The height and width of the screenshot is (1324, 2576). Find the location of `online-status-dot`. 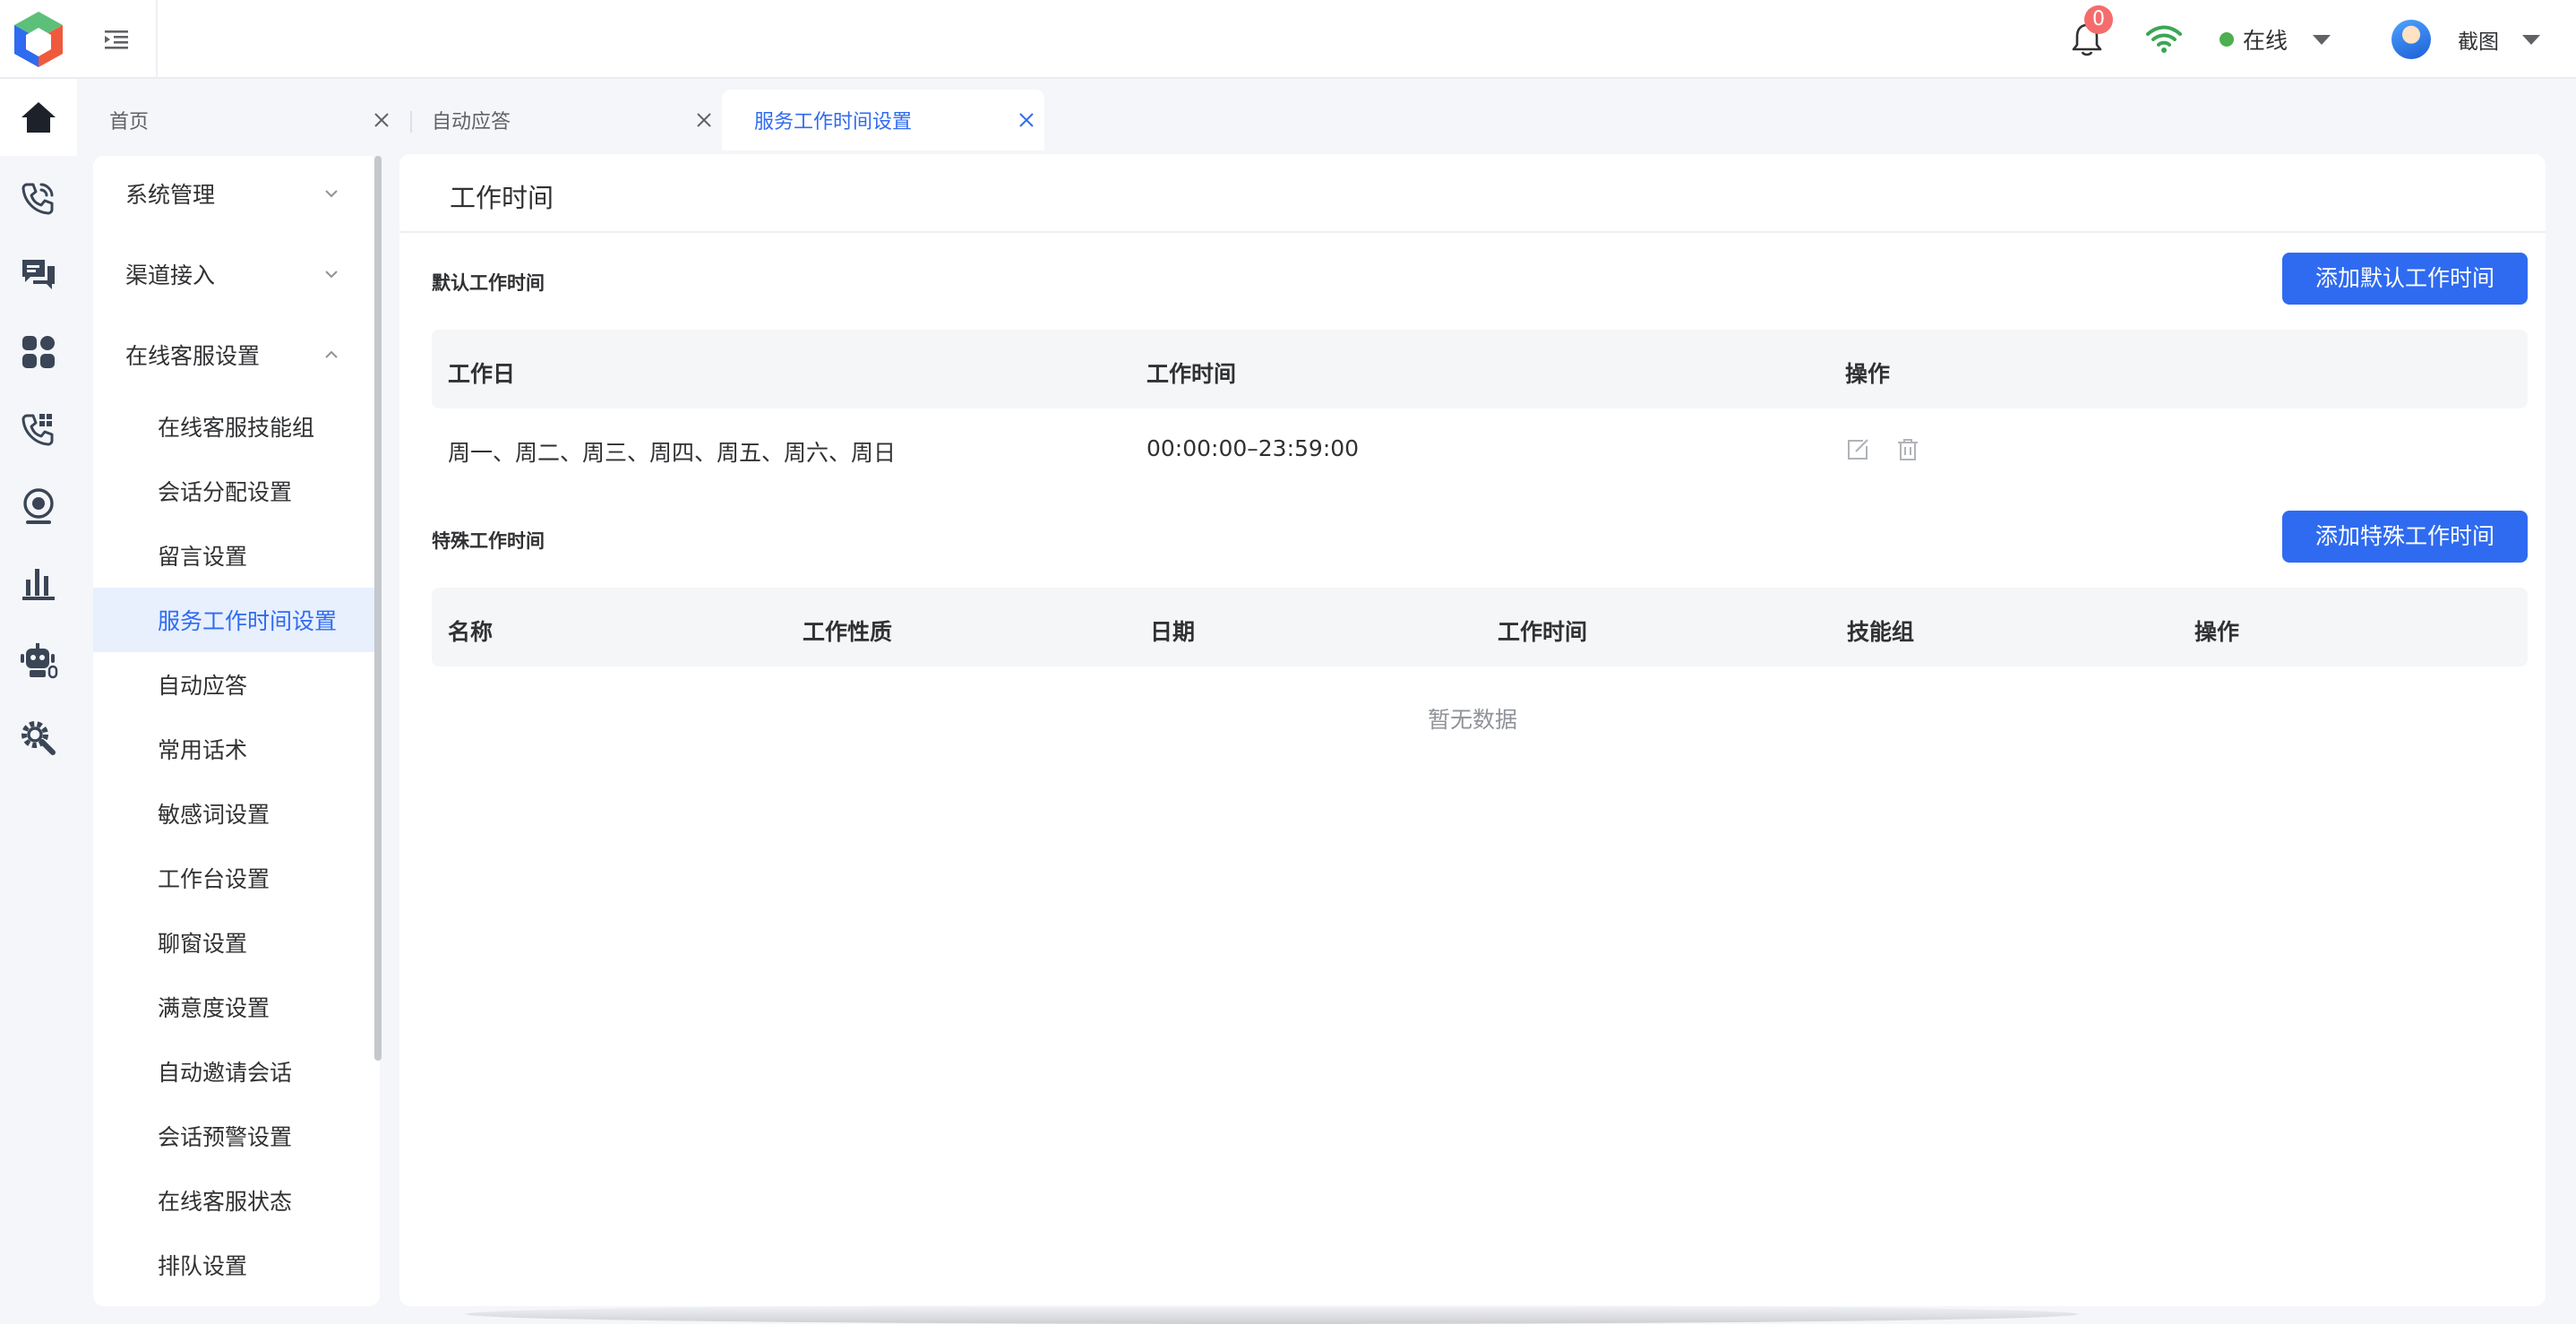

online-status-dot is located at coordinates (2227, 39).